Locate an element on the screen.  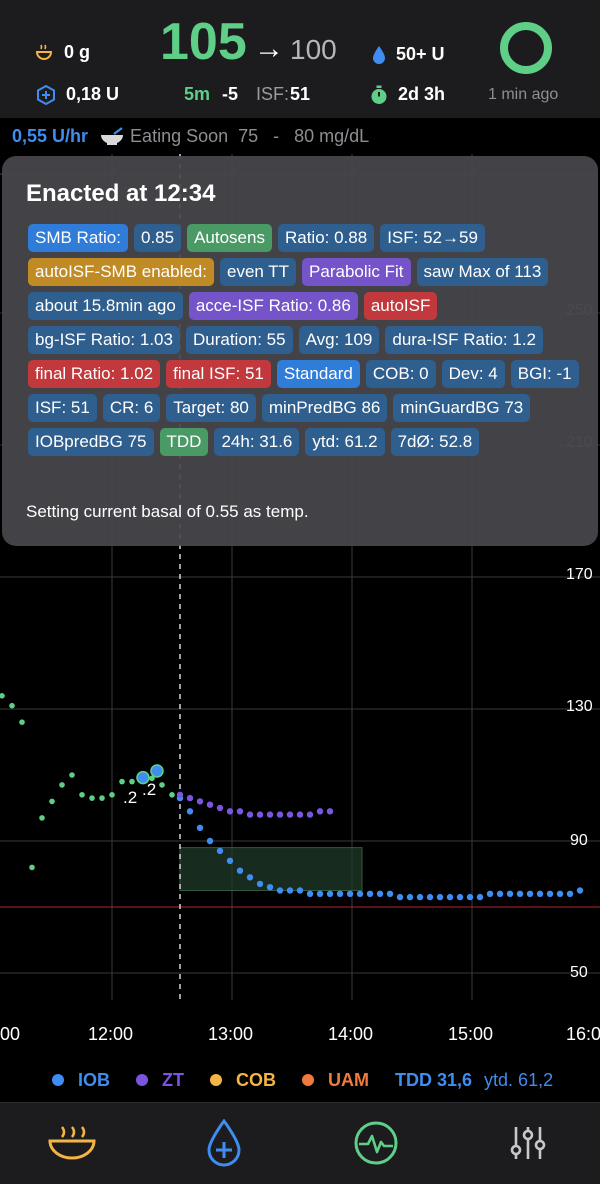
legend-label: IOB is located at coordinates (94, 1079).